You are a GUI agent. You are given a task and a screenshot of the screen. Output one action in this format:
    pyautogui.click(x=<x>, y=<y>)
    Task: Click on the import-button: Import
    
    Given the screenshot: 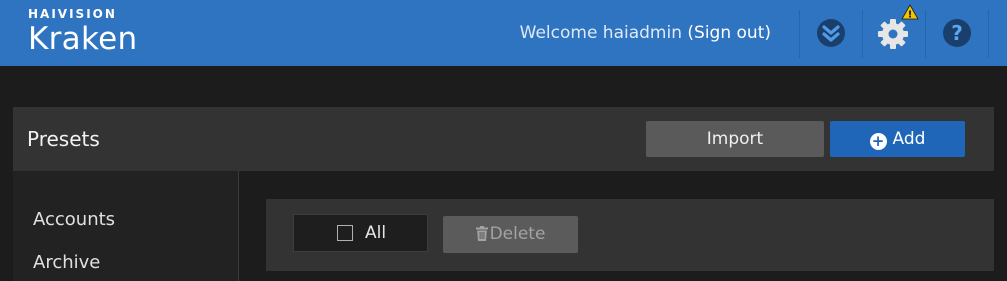 What is the action you would take?
    pyautogui.click(x=735, y=139)
    